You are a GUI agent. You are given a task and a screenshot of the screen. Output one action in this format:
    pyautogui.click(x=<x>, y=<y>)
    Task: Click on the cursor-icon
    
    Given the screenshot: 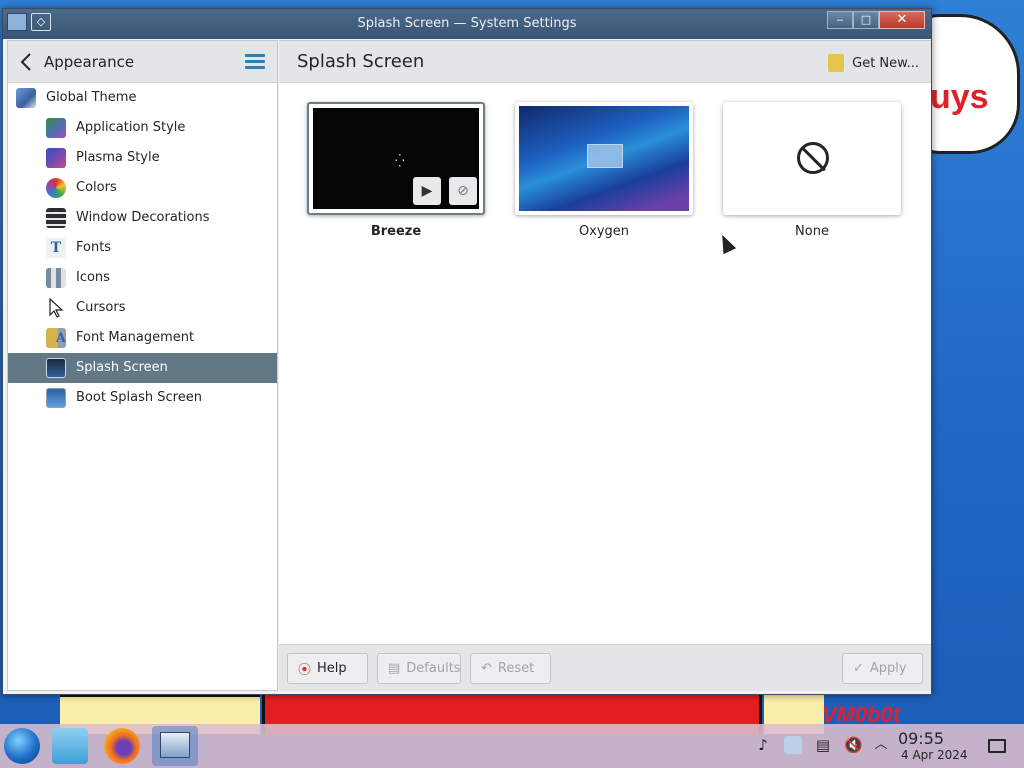 What is the action you would take?
    pyautogui.click(x=56, y=308)
    